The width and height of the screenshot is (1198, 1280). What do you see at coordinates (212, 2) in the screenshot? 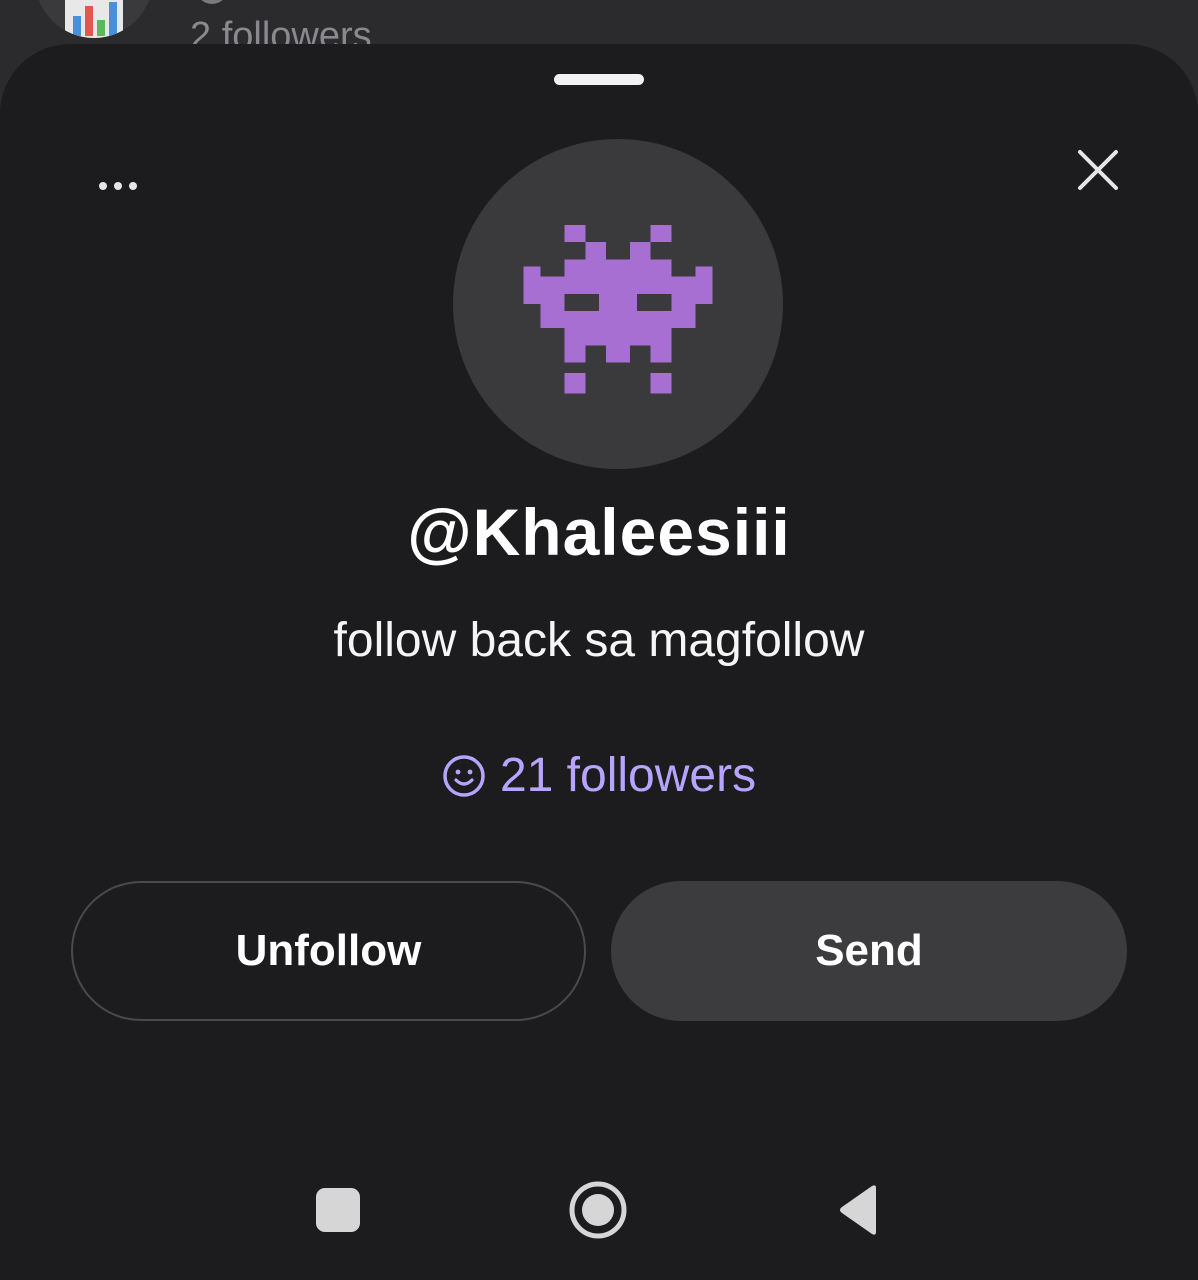
I see `background-icon` at bounding box center [212, 2].